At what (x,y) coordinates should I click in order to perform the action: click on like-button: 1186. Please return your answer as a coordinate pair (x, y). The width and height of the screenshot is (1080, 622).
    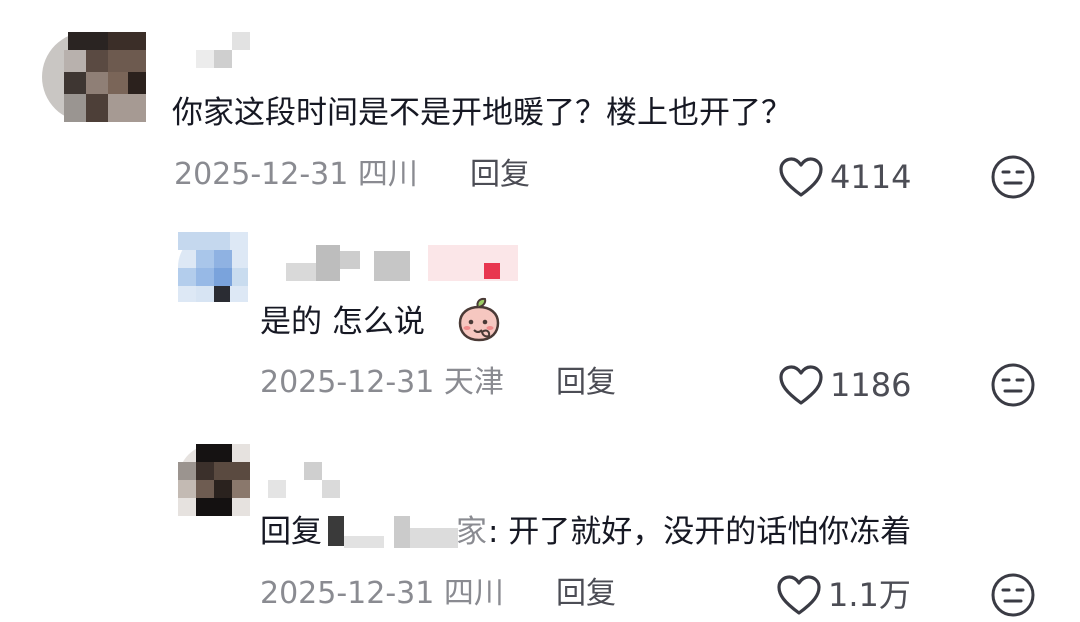
    Looking at the image, I should click on (844, 385).